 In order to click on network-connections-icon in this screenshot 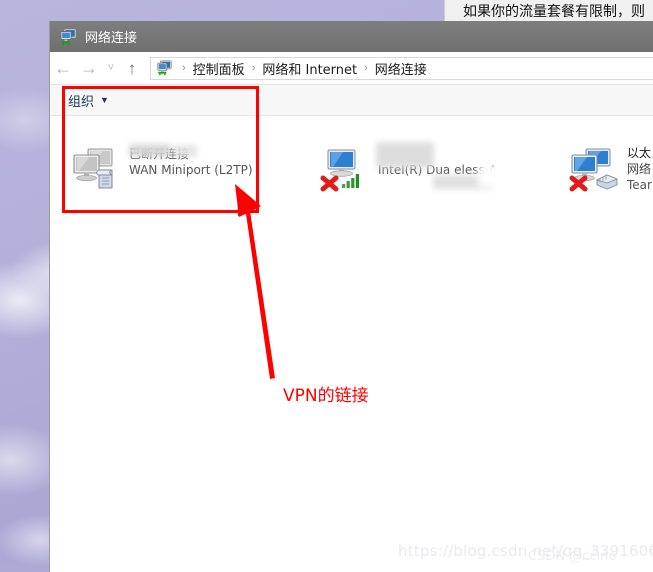, I will do `click(69, 37)`.